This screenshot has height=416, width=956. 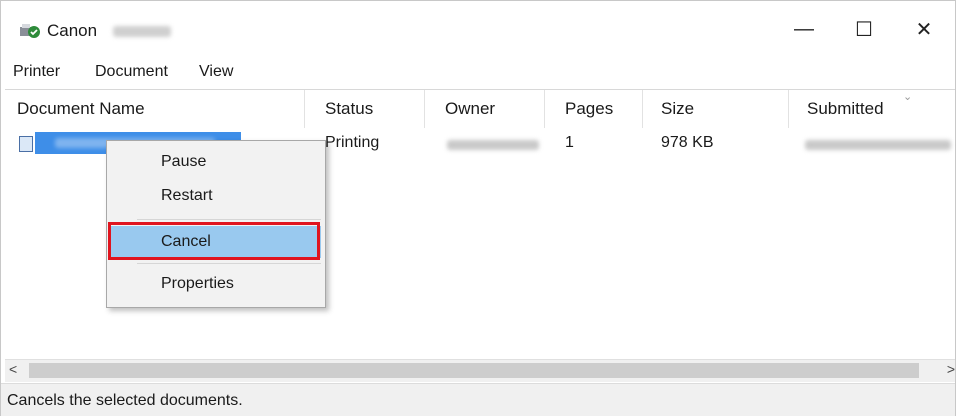 I want to click on menu-item-label: Properties, so click(x=197, y=283).